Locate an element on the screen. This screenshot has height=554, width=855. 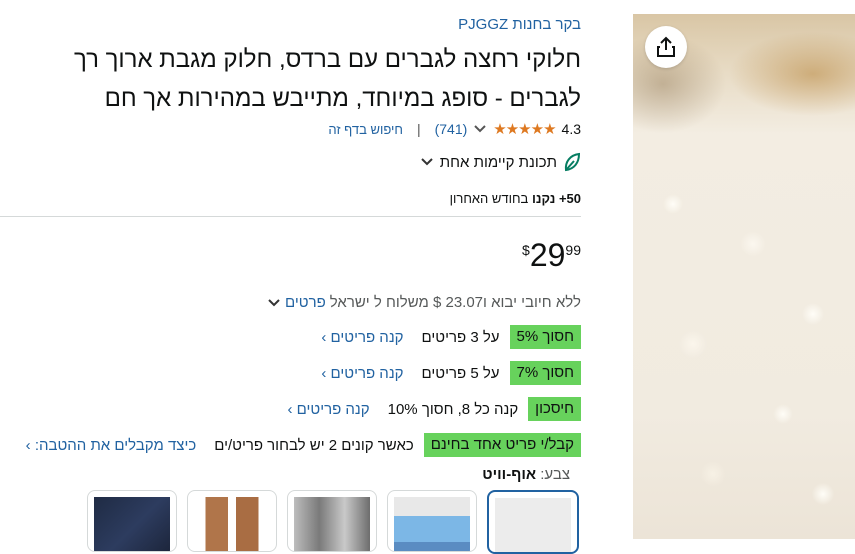
promo-row: חסוך 7% על 5 פריטים קנה פריטים › is located at coordinates (451, 373).